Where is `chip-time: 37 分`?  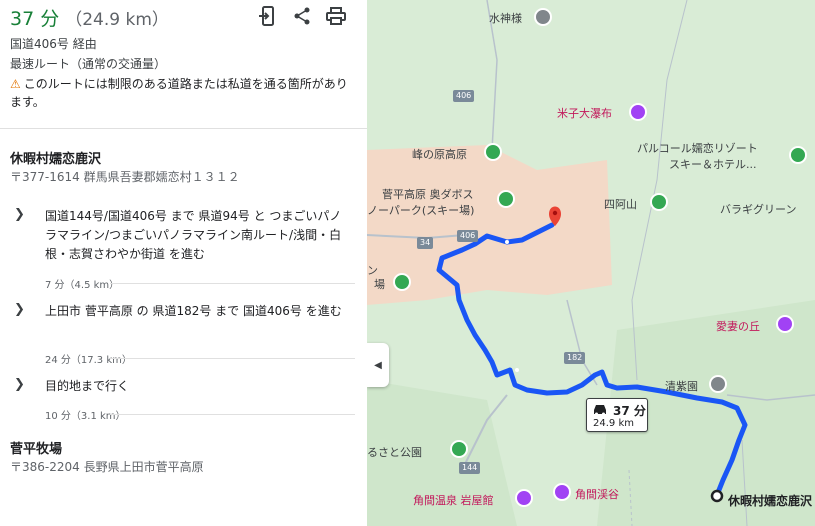
chip-time: 37 分 is located at coordinates (629, 411).